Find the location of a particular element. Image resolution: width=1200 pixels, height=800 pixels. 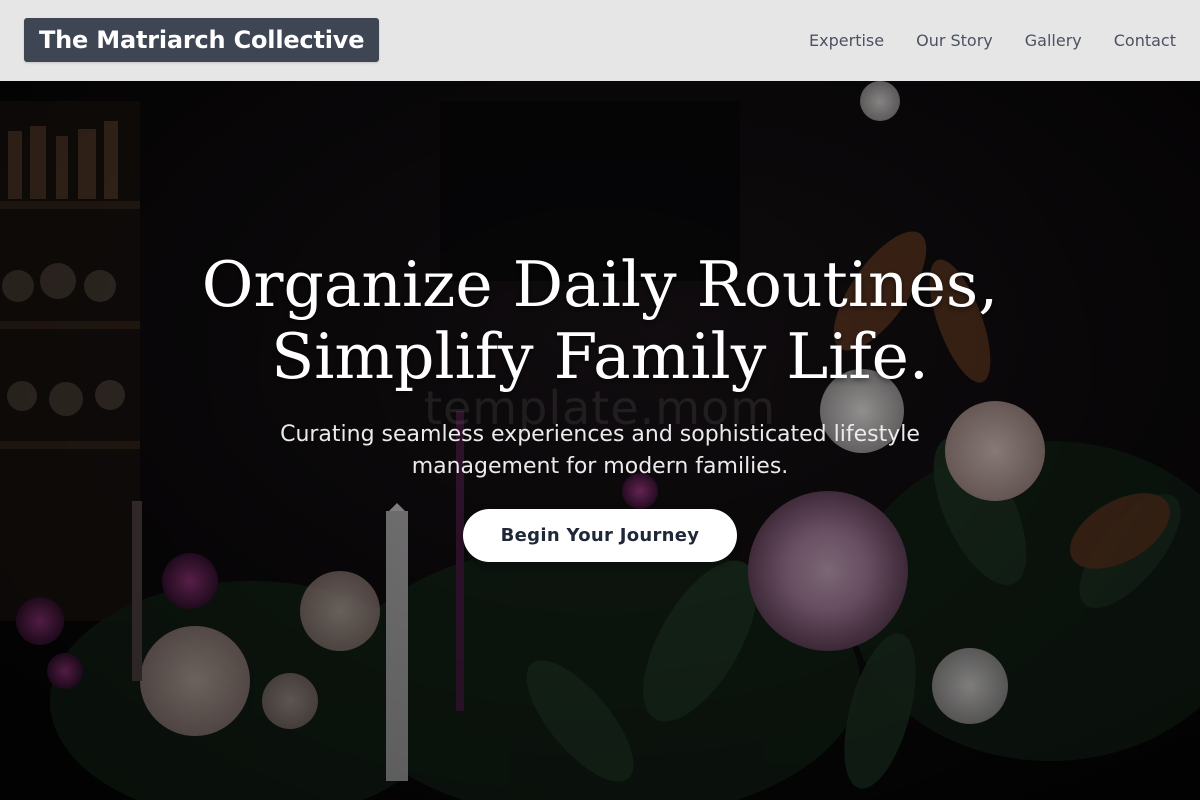

begin-journey-button: Begin Your Journey is located at coordinates (600, 535).